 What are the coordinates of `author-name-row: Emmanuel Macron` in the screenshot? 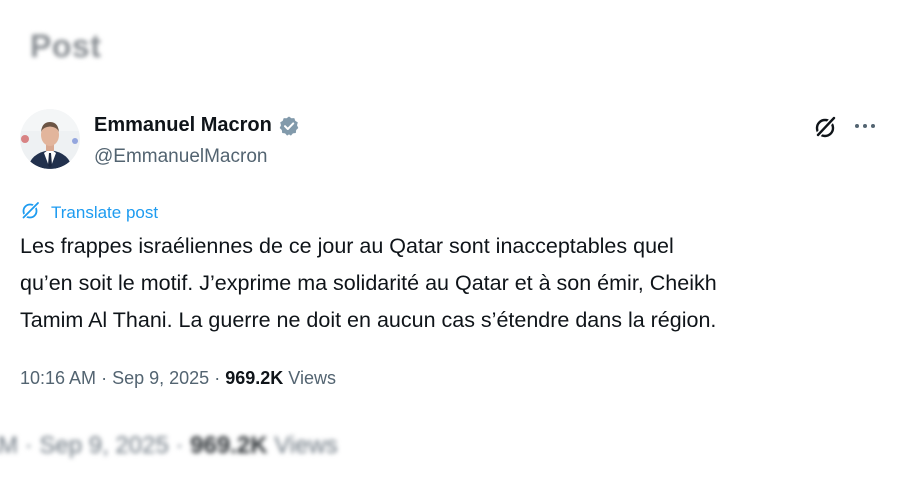 It's located at (197, 125).